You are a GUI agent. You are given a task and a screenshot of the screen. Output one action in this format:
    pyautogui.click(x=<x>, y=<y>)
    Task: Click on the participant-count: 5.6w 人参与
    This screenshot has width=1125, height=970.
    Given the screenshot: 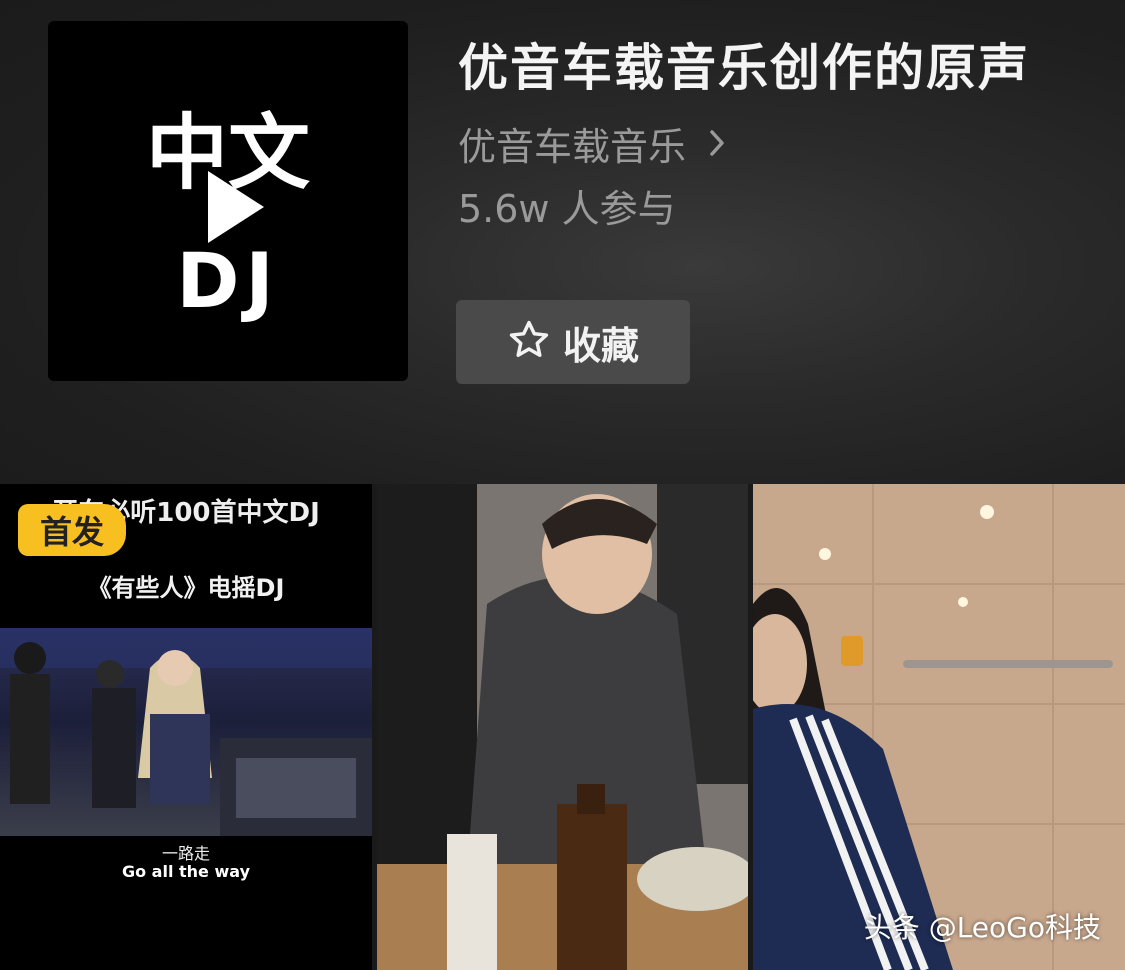 What is the action you would take?
    pyautogui.click(x=567, y=209)
    